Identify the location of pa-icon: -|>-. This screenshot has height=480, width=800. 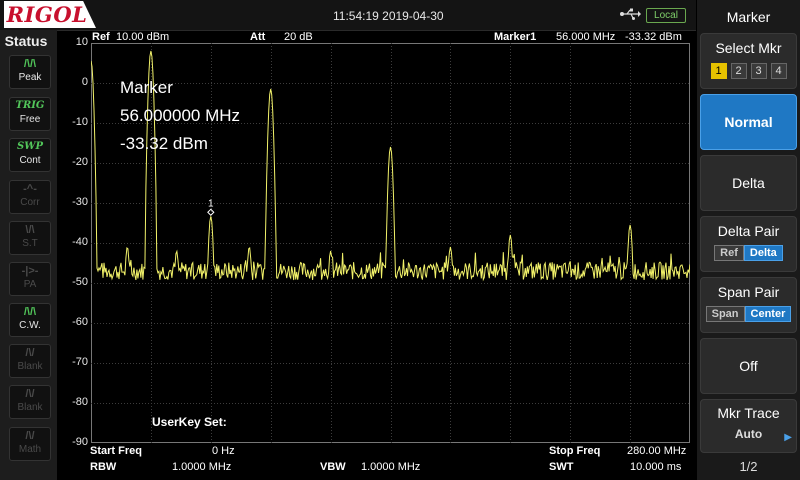
(30, 271).